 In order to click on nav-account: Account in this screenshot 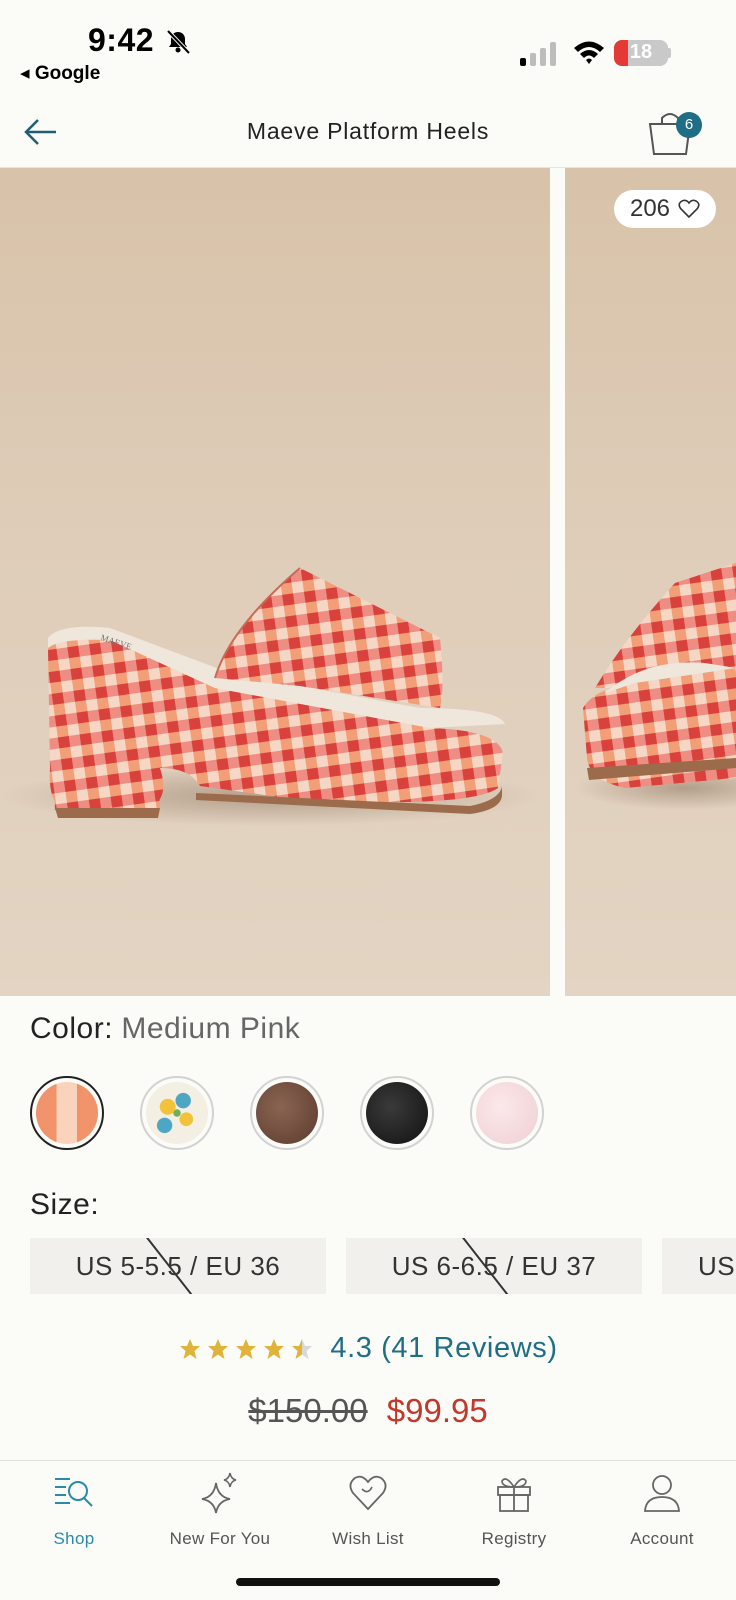, I will do `click(662, 1510)`.